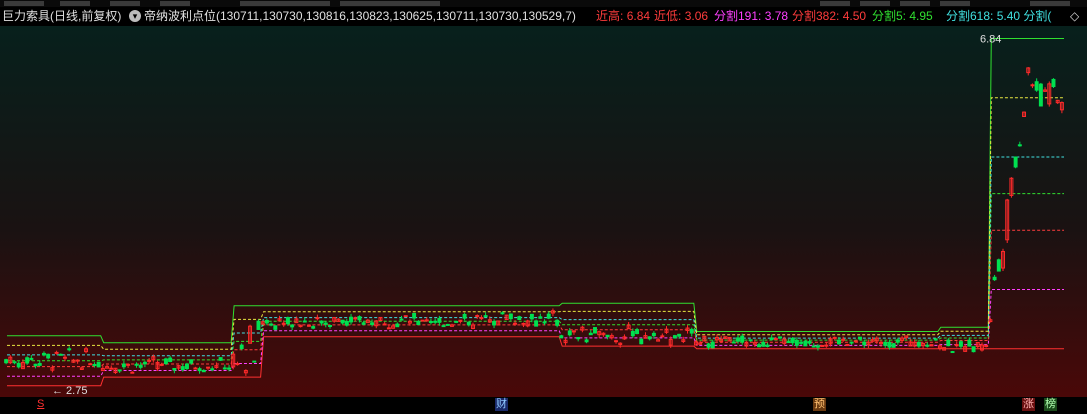 The height and width of the screenshot is (414, 1087). What do you see at coordinates (819, 404) in the screenshot?
I see `marker-forecast: 预` at bounding box center [819, 404].